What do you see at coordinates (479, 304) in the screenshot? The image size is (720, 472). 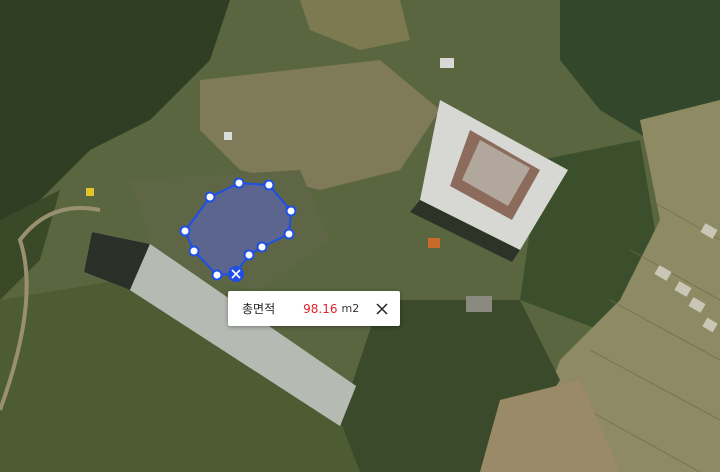 I see `small-shed` at bounding box center [479, 304].